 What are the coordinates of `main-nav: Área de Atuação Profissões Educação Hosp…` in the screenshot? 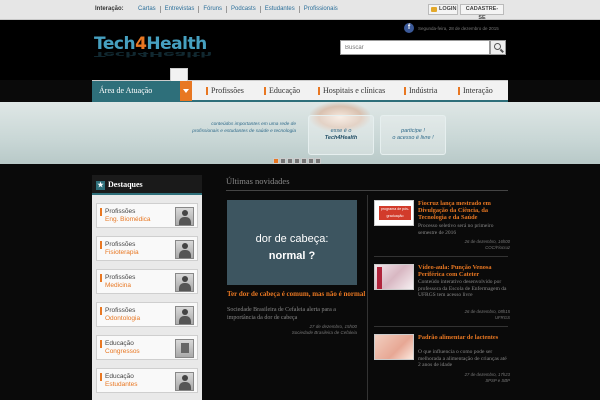 It's located at (300, 85).